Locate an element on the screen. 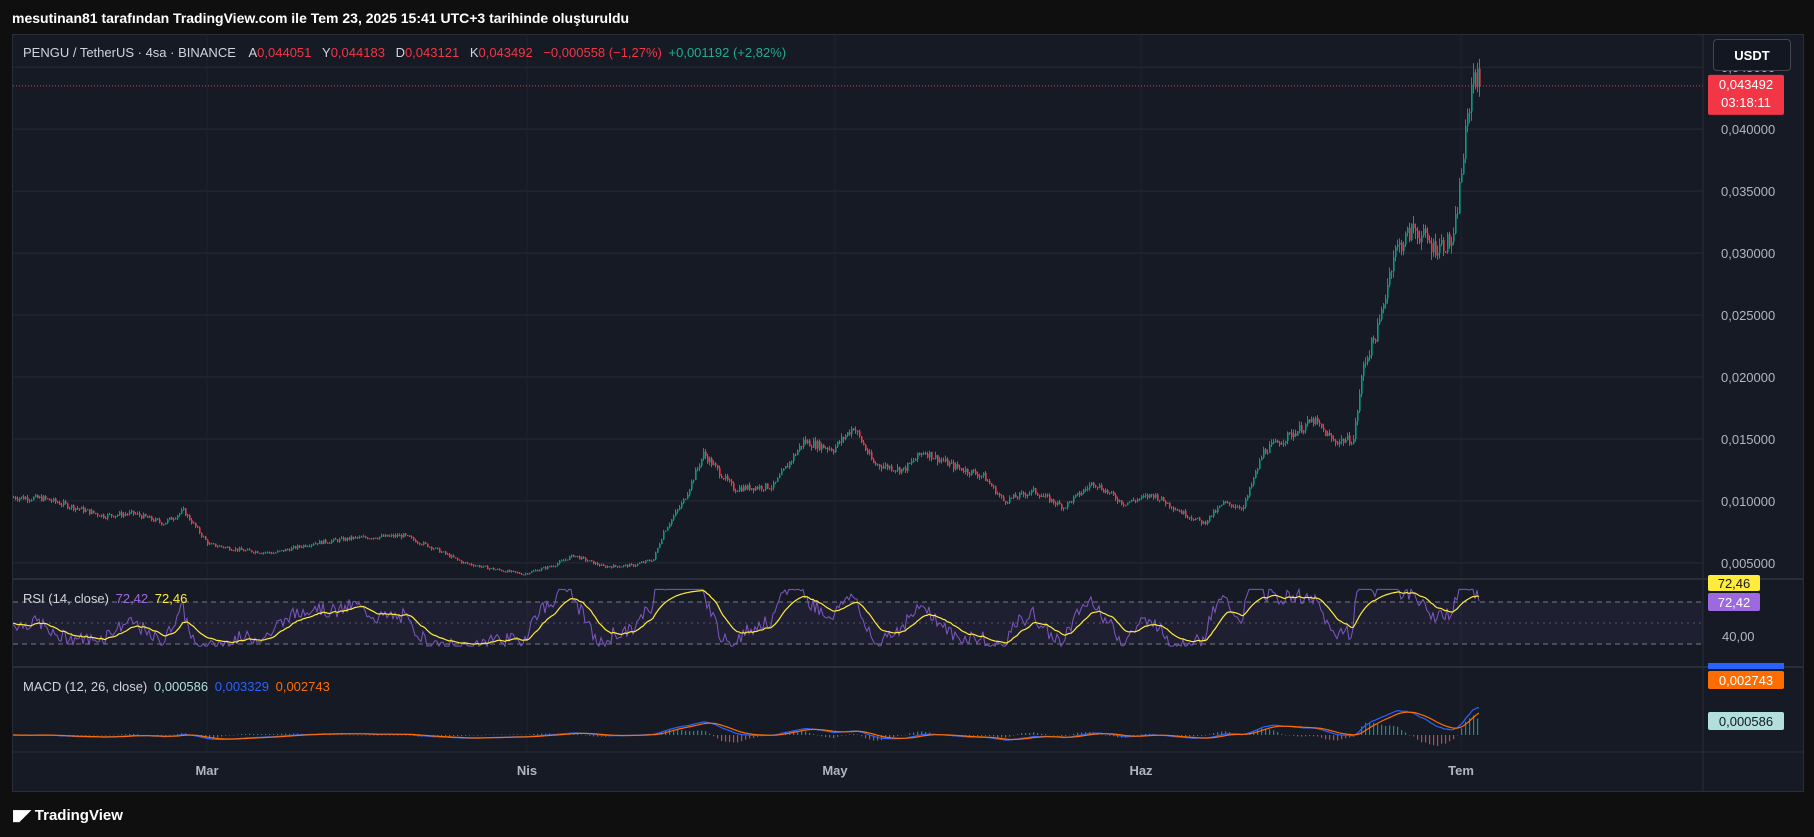  rsi-pane: 72,46 72,42 40,00 is located at coordinates (886, 611).